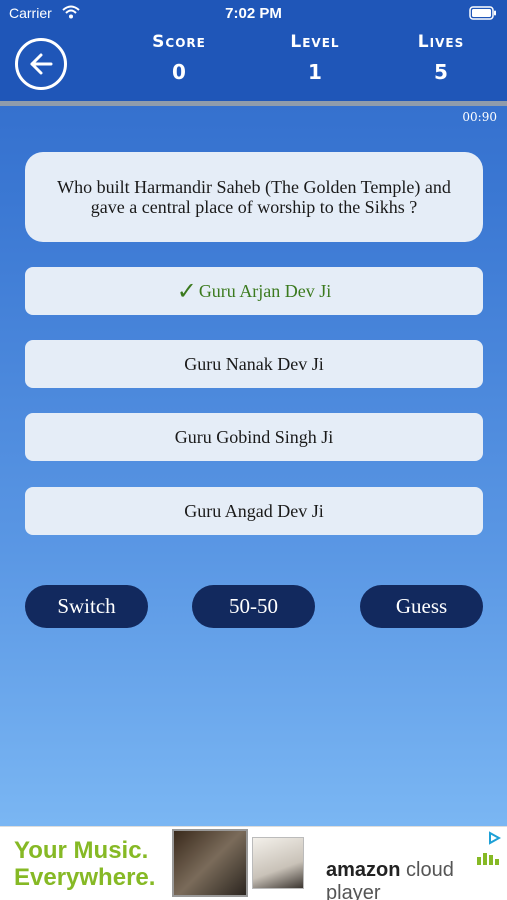 The image size is (507, 900). I want to click on answer-option-2: Guru Nanak Dev Ji, so click(254, 364).